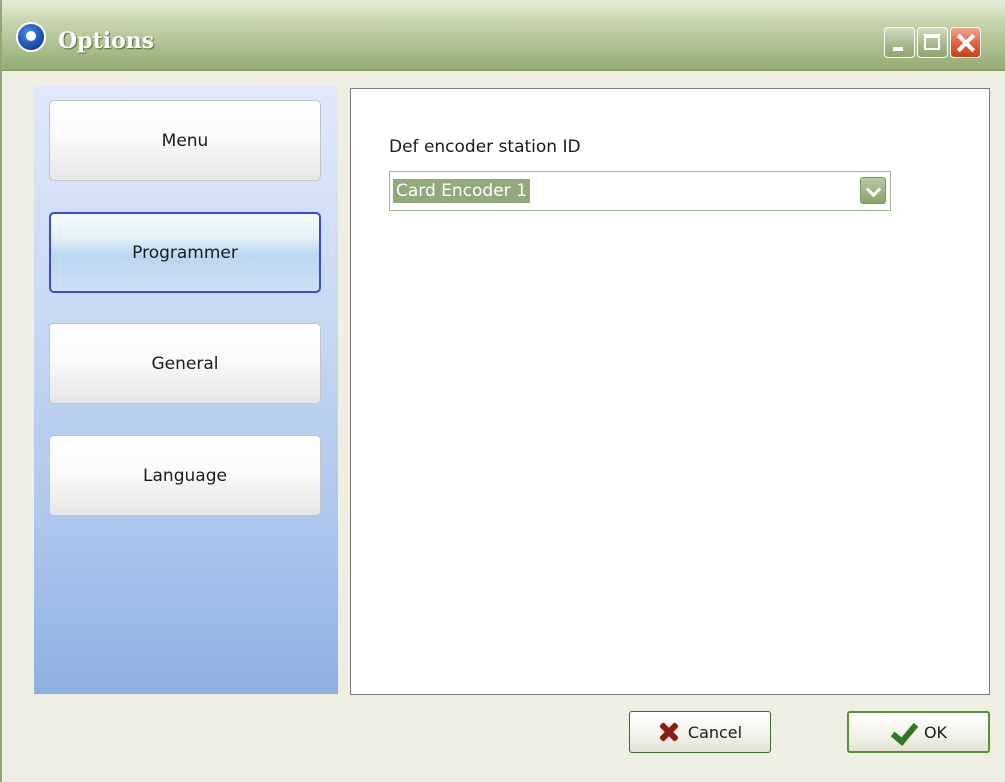 The image size is (1005, 782). I want to click on nav-item-label: Language, so click(185, 475).